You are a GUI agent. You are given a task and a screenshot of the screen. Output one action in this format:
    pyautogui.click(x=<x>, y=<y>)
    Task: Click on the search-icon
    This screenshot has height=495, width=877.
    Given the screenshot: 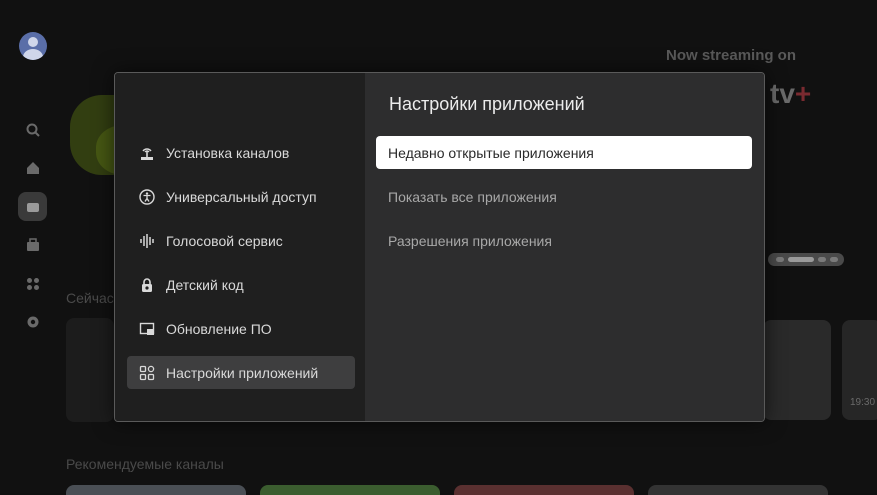 What is the action you would take?
    pyautogui.click(x=33, y=130)
    